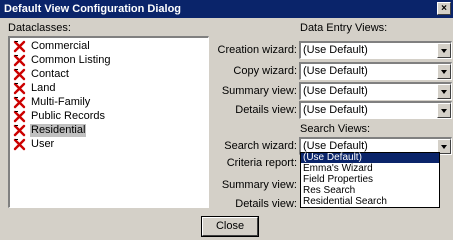  Describe the element at coordinates (375, 110) in the screenshot. I see `details-view-select: (Use Default)` at that location.